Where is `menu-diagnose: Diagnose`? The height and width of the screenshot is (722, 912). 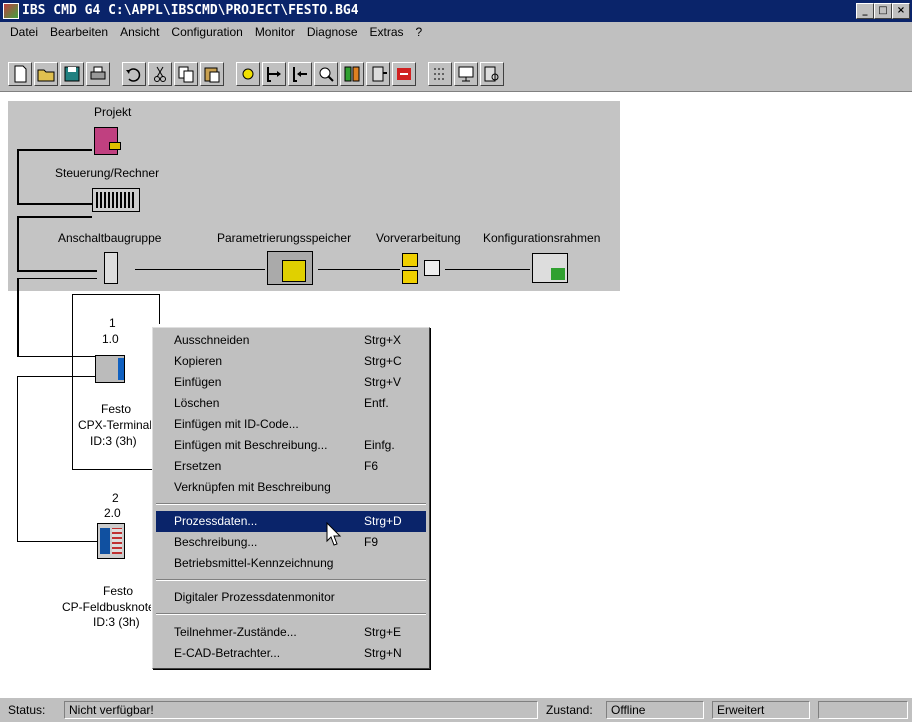
menu-diagnose: Diagnose is located at coordinates (332, 32).